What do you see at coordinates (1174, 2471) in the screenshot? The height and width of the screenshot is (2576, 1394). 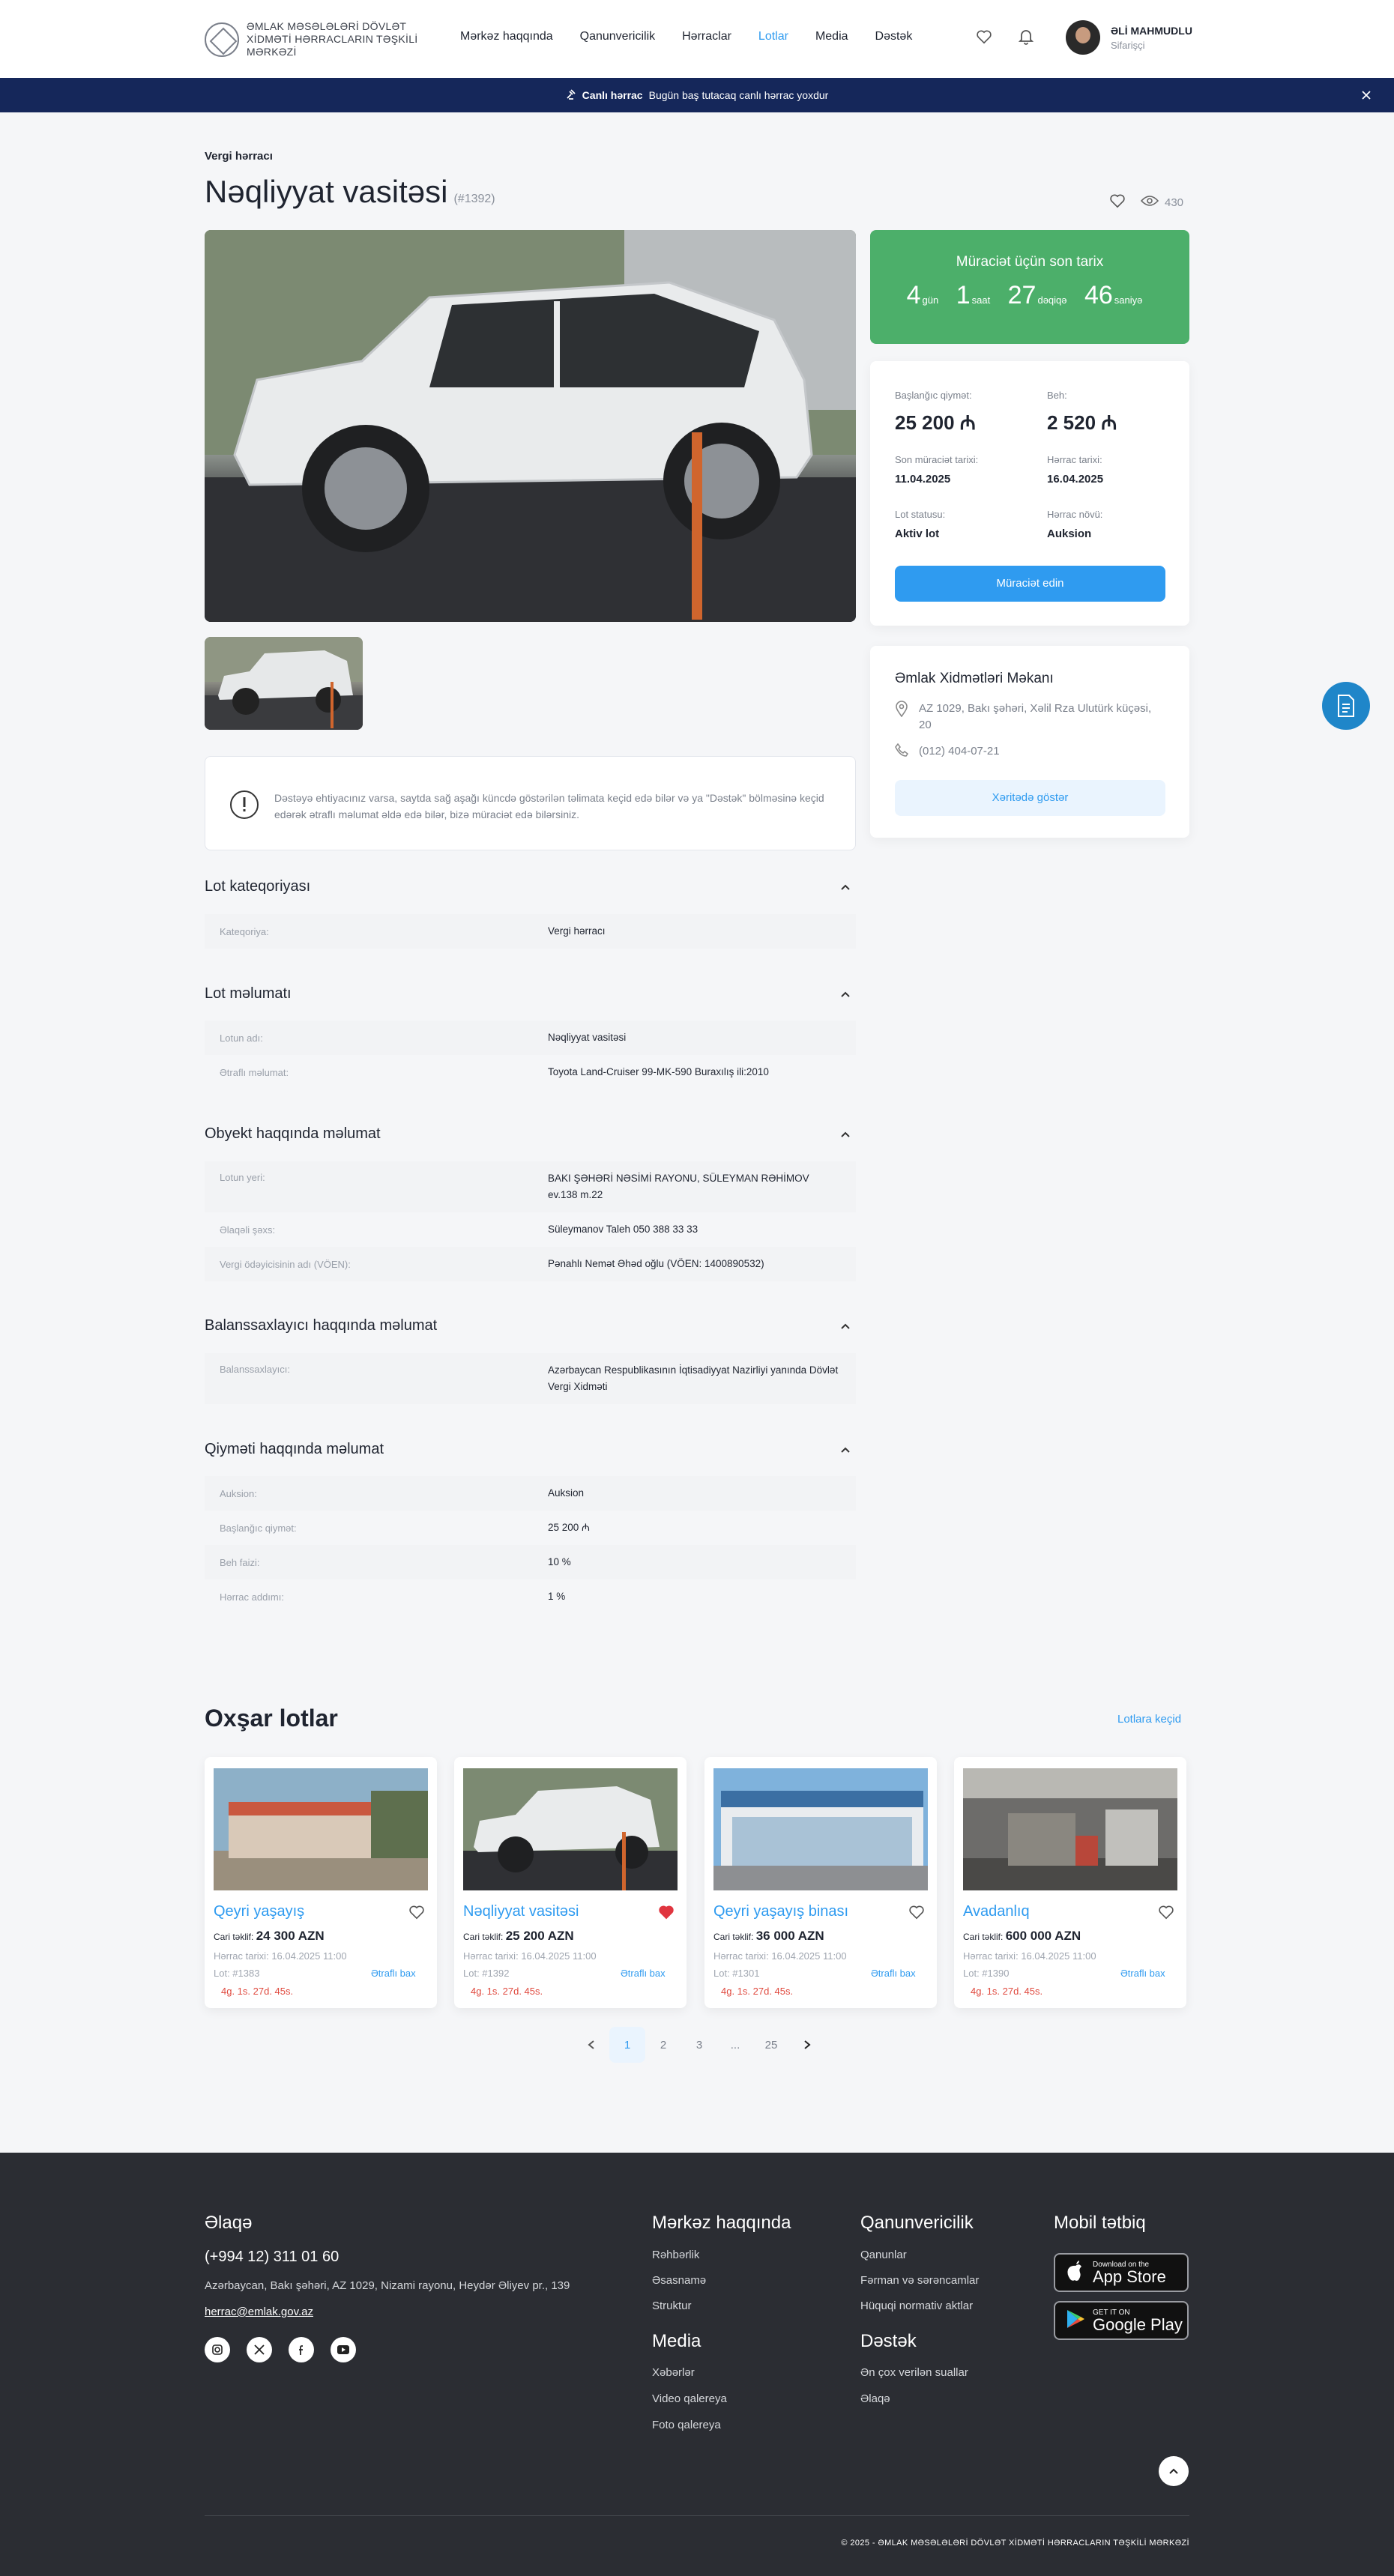 I see `scroll-to-top-chevron-up-icon` at bounding box center [1174, 2471].